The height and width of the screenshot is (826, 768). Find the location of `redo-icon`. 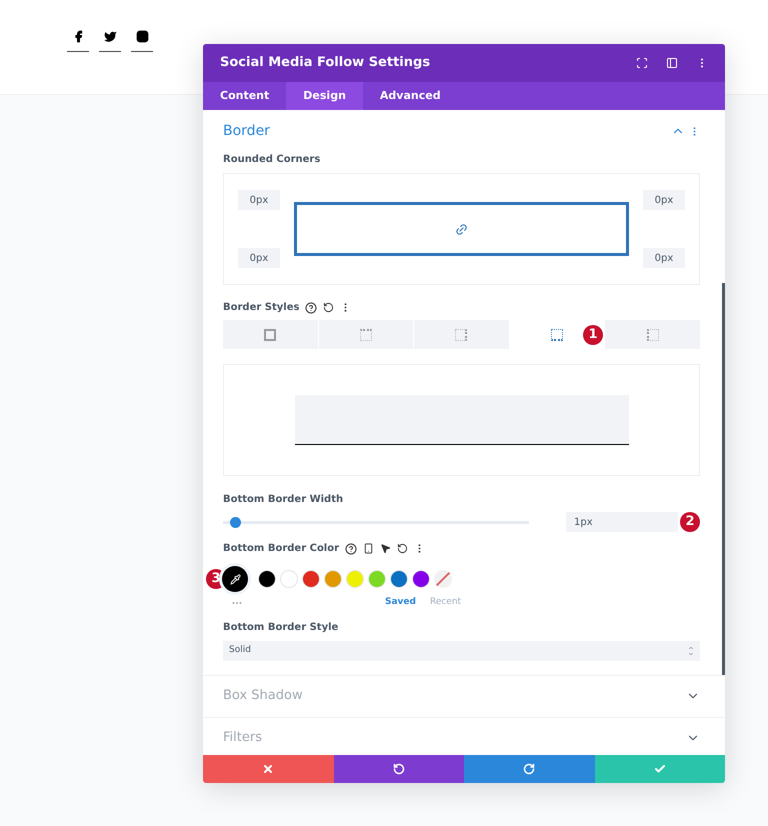

redo-icon is located at coordinates (529, 768).